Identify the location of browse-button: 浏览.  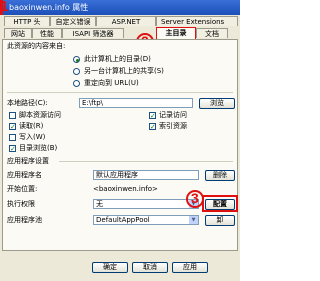
(217, 103).